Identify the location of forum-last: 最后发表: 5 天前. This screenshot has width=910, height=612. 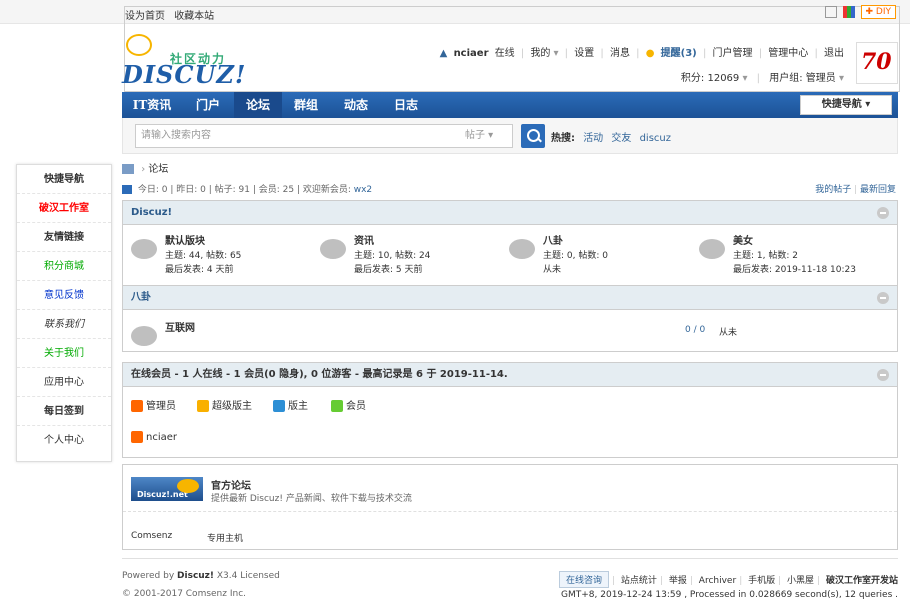
(392, 270).